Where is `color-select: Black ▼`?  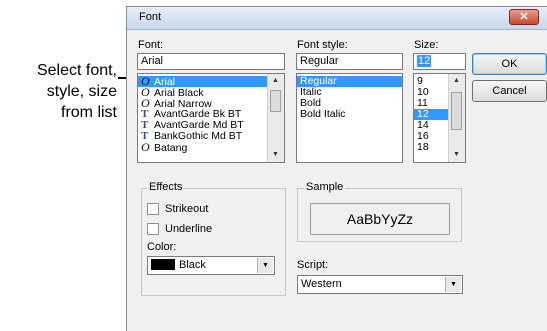
color-select: Black ▼ is located at coordinates (211, 265).